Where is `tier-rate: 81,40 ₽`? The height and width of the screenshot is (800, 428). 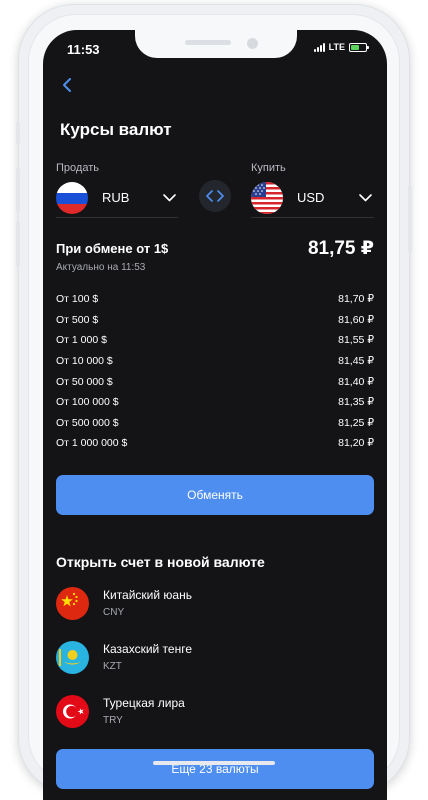
tier-rate: 81,40 ₽ is located at coordinates (356, 381).